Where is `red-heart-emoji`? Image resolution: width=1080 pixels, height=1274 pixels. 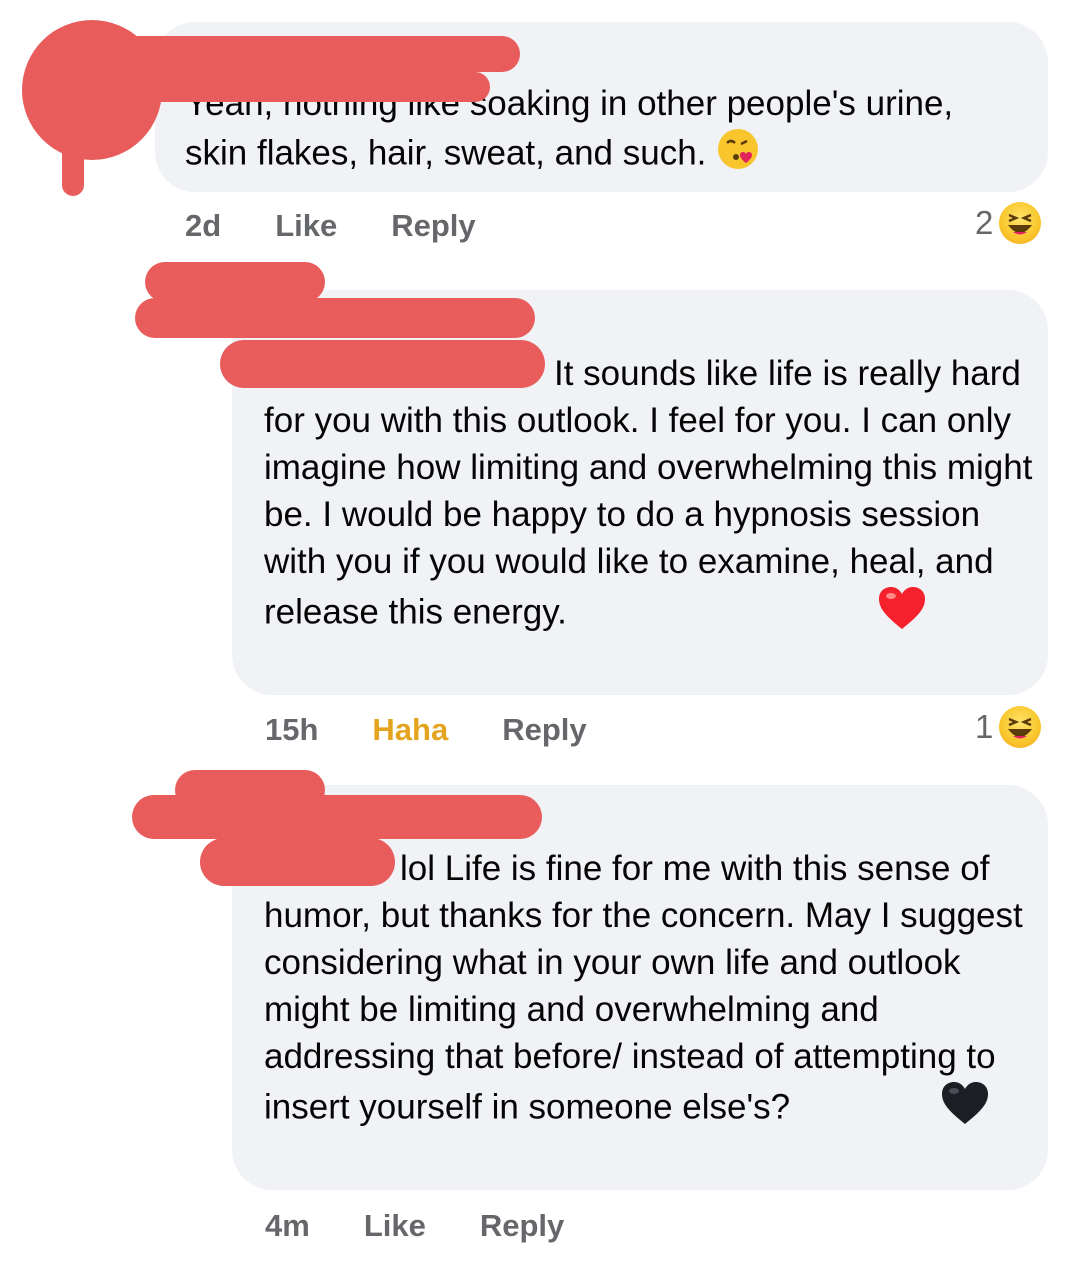 red-heart-emoji is located at coordinates (757, 614).